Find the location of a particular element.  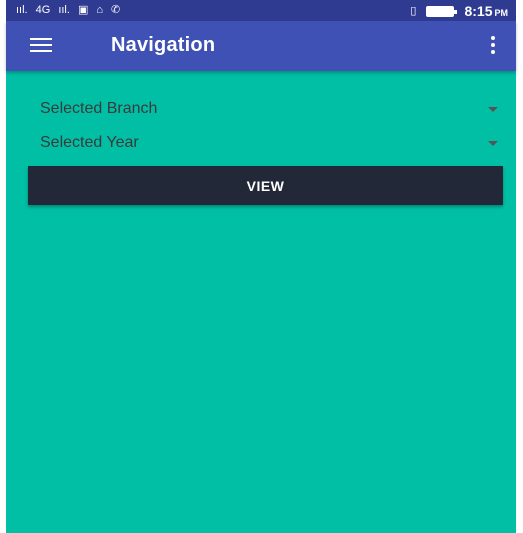

clock-ampm: PM is located at coordinates (501, 13).